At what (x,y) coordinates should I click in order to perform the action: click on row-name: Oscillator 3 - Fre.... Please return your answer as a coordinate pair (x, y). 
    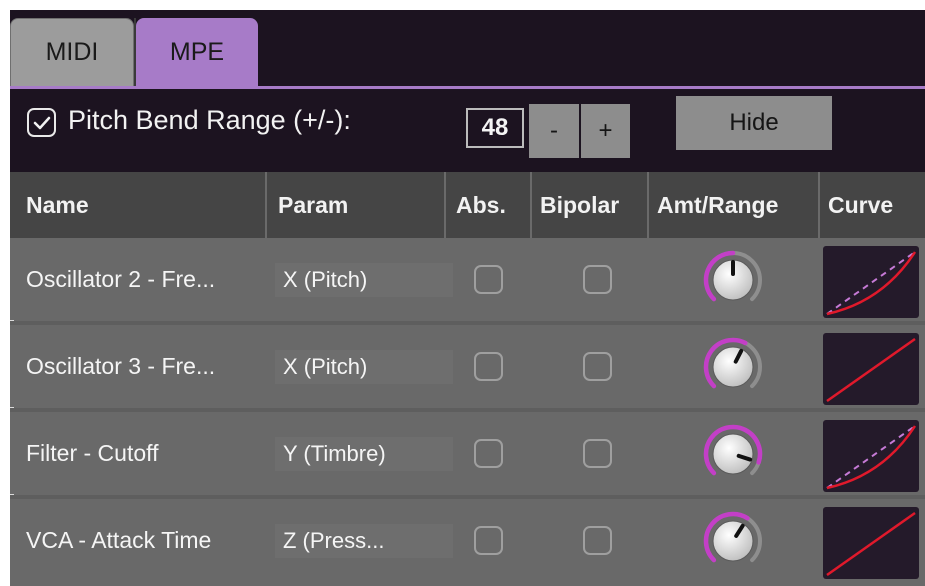
    Looking at the image, I should click on (121, 366).